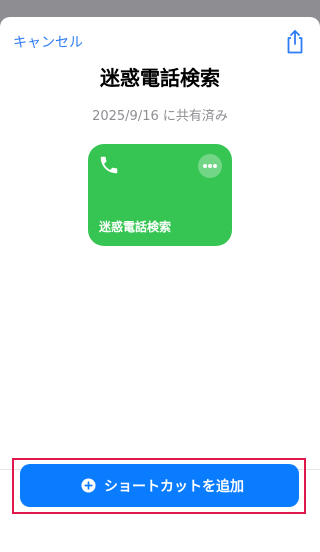 This screenshot has width=320, height=552. Describe the element at coordinates (160, 78) in the screenshot. I see `shortcut-title: 迷惑電話検索` at that location.